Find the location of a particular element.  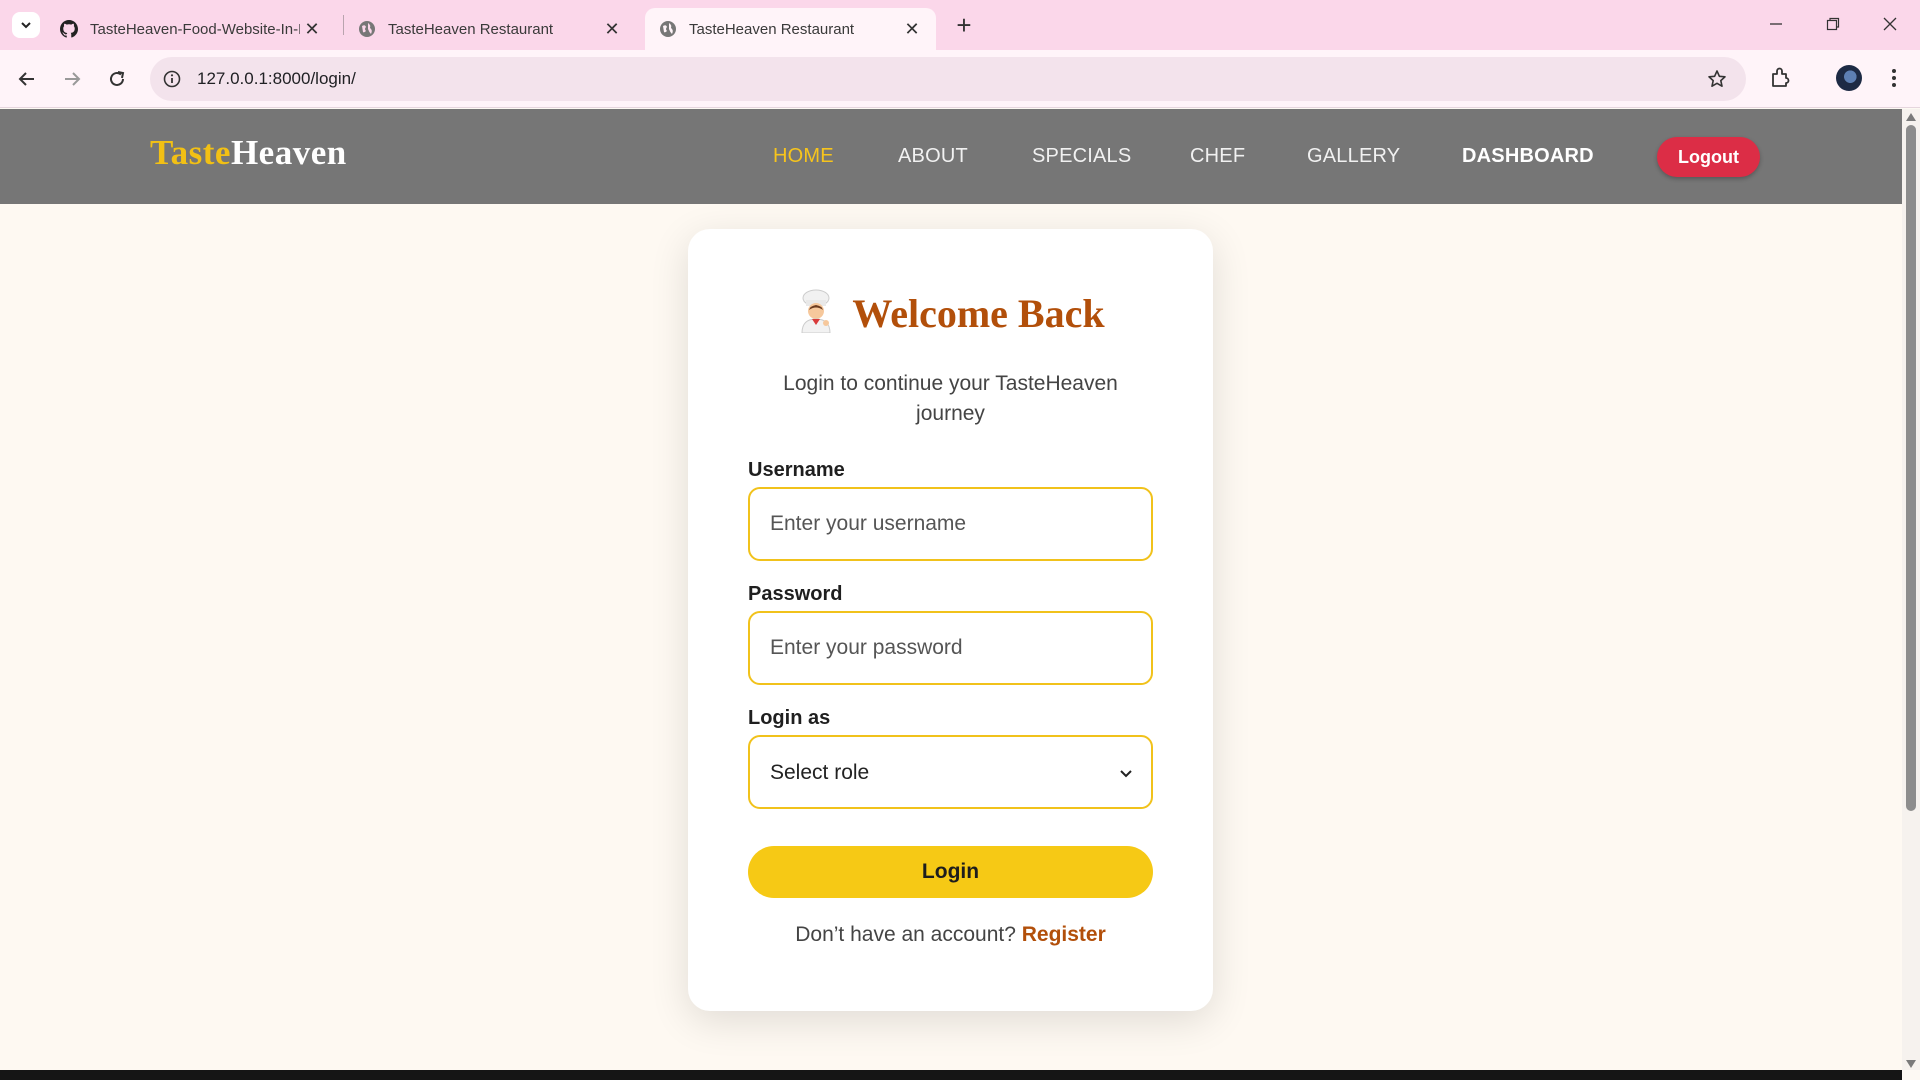

nav-gallery: GALLERY is located at coordinates (1353, 156).